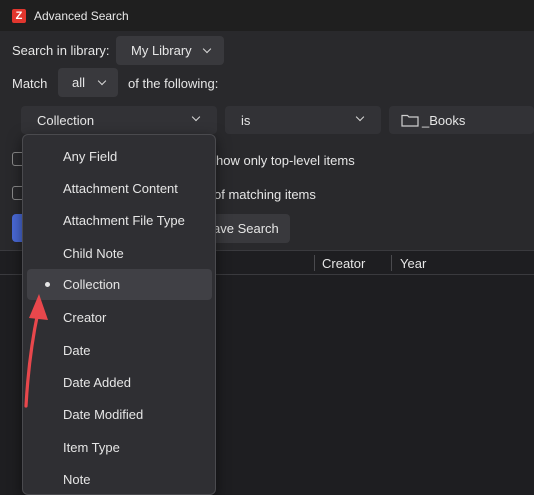 This screenshot has width=534, height=495. Describe the element at coordinates (61, 50) in the screenshot. I see `search-in-label: Search in library:` at that location.